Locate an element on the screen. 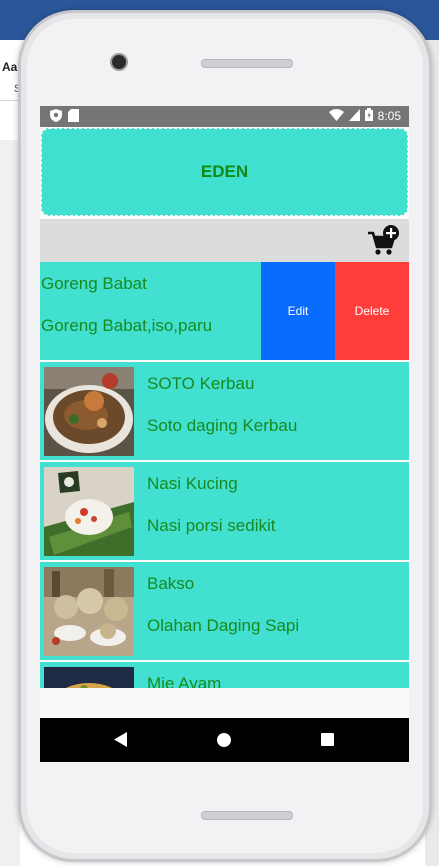 This screenshot has width=439, height=866. item-name: Bakso is located at coordinates (171, 583).